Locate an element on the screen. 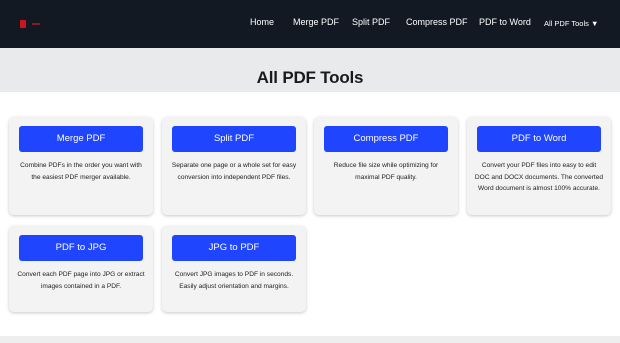 Image resolution: width=620 pixels, height=343 pixels. jpg-to-pdf-button: JPG to PDF is located at coordinates (234, 248).